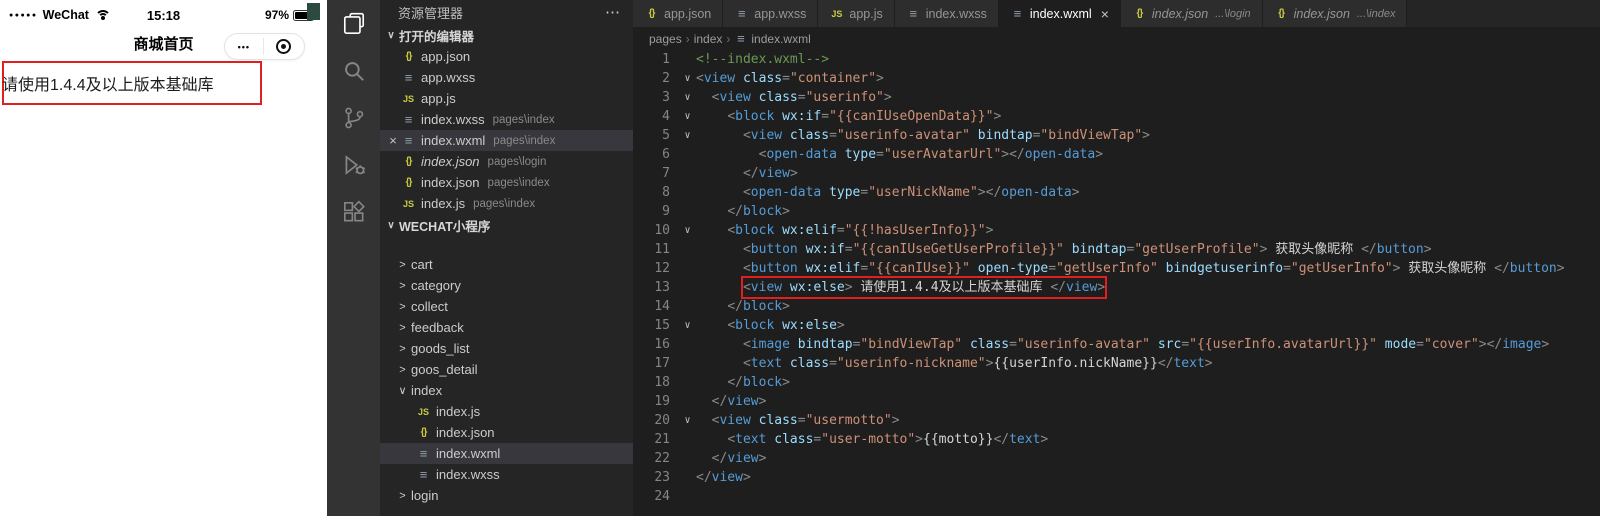  Describe the element at coordinates (506, 182) in the screenshot. I see `open-editor-item: {} index.json pages\index` at that location.